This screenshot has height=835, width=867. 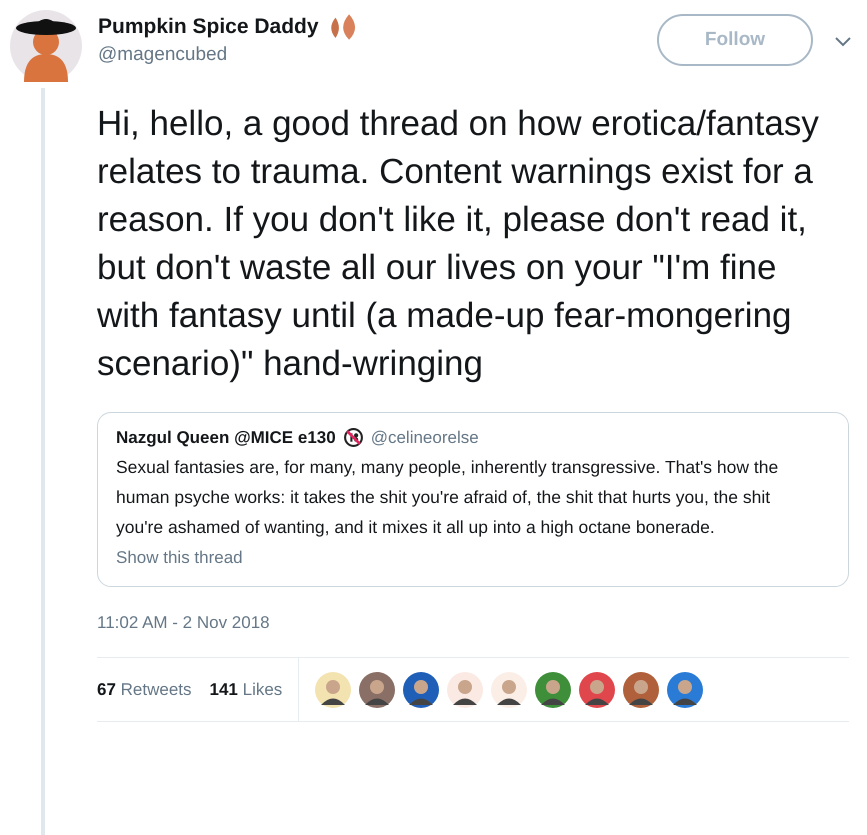 What do you see at coordinates (448, 497) in the screenshot?
I see `quoted-tweet-text: Sexual fantasies are, for many, many people, inherently transgressive. That's how the human psyche works: it takes the shit you're afraid of, the shit that hurts you, the shit you're ashamed of wanting, and it mixes it all up into a high octane bonerade.` at bounding box center [448, 497].